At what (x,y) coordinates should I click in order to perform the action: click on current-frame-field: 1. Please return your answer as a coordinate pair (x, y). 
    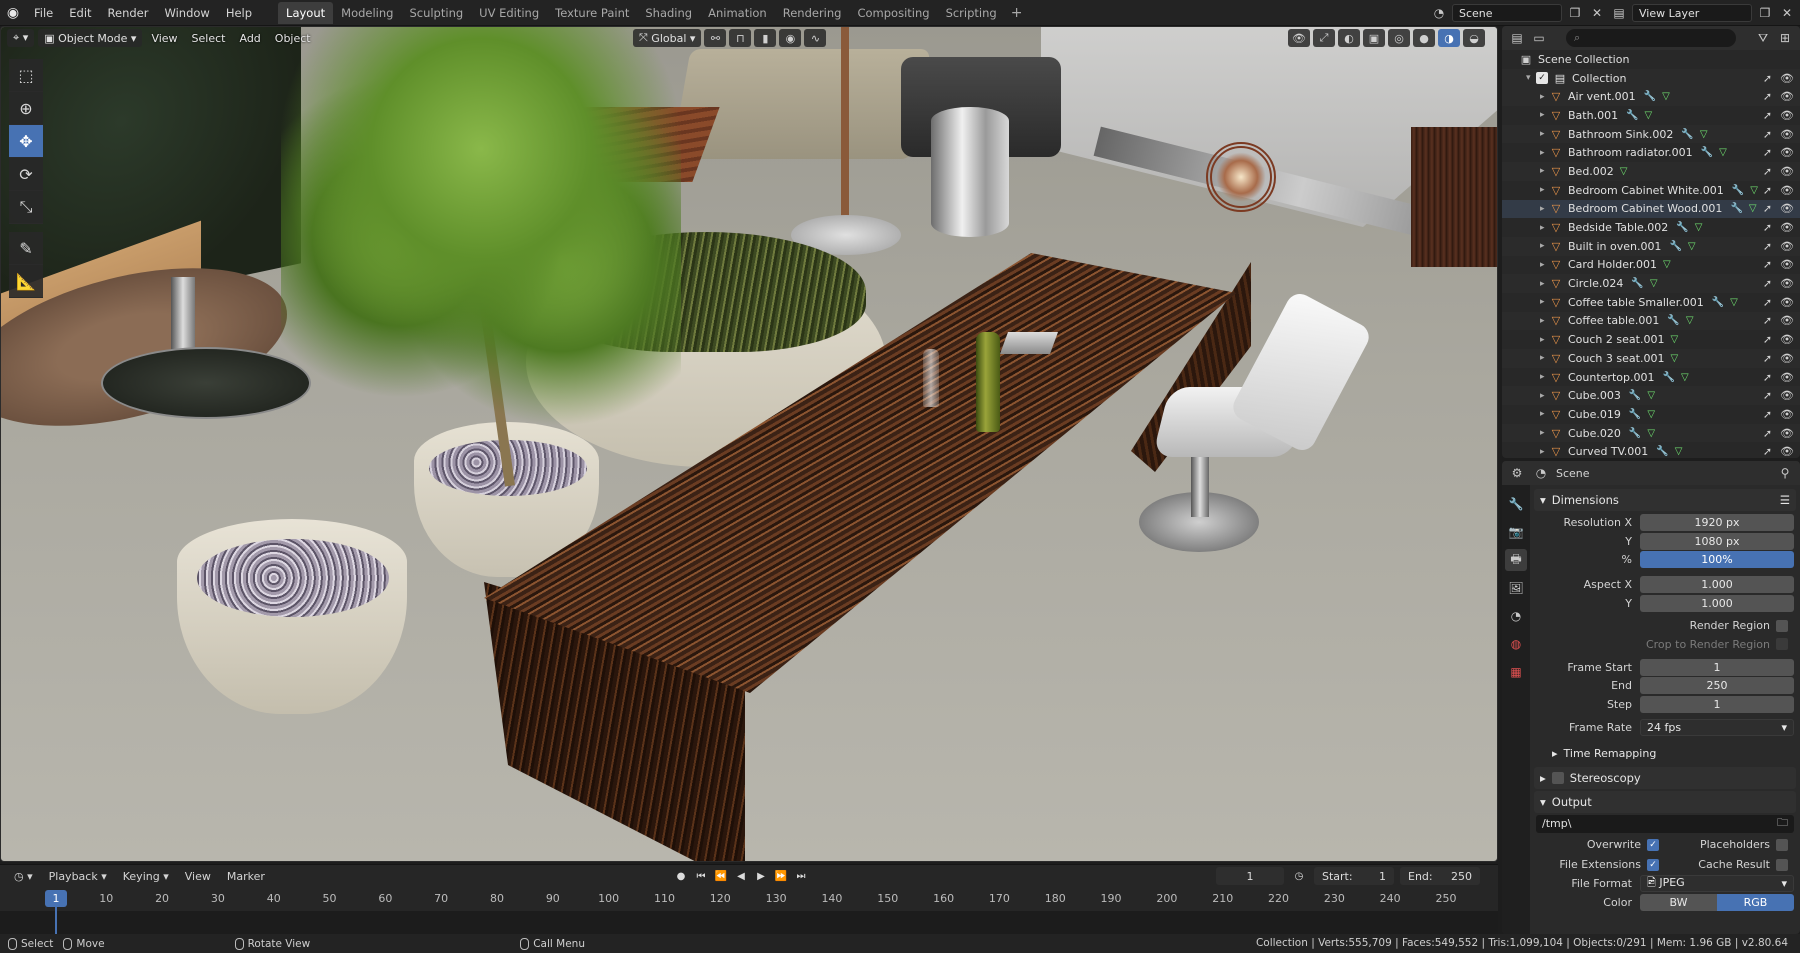
    Looking at the image, I should click on (1250, 876).